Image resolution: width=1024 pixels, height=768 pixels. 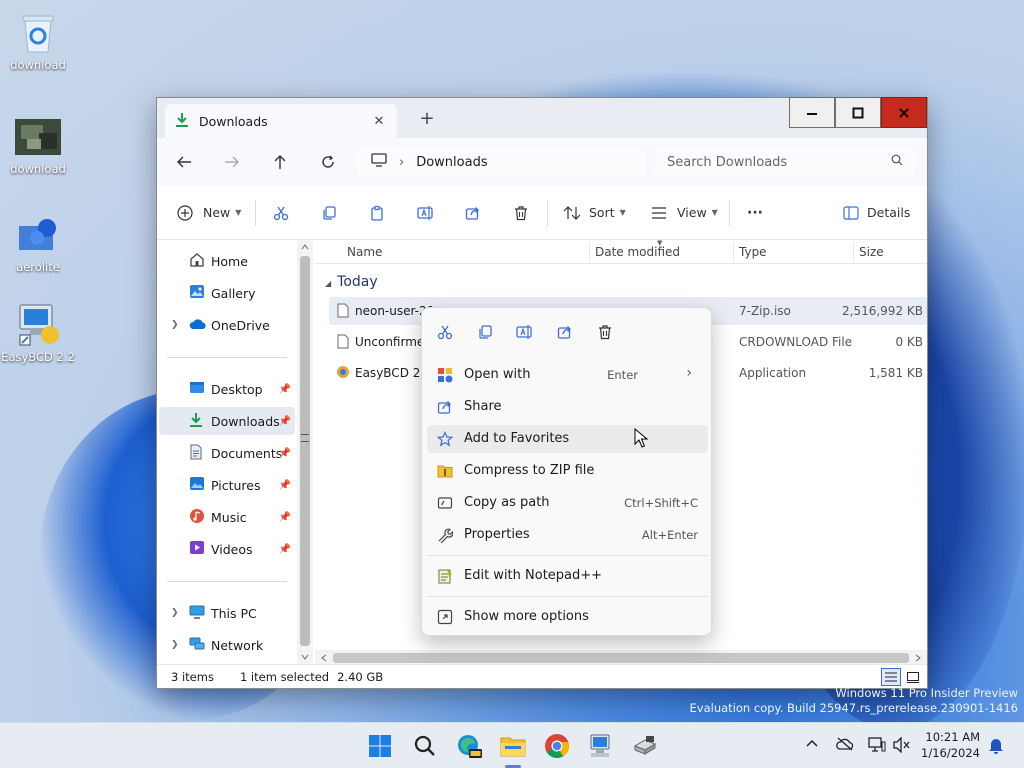 I want to click on nav-item-gallery: Gallery, so click(x=227, y=293).